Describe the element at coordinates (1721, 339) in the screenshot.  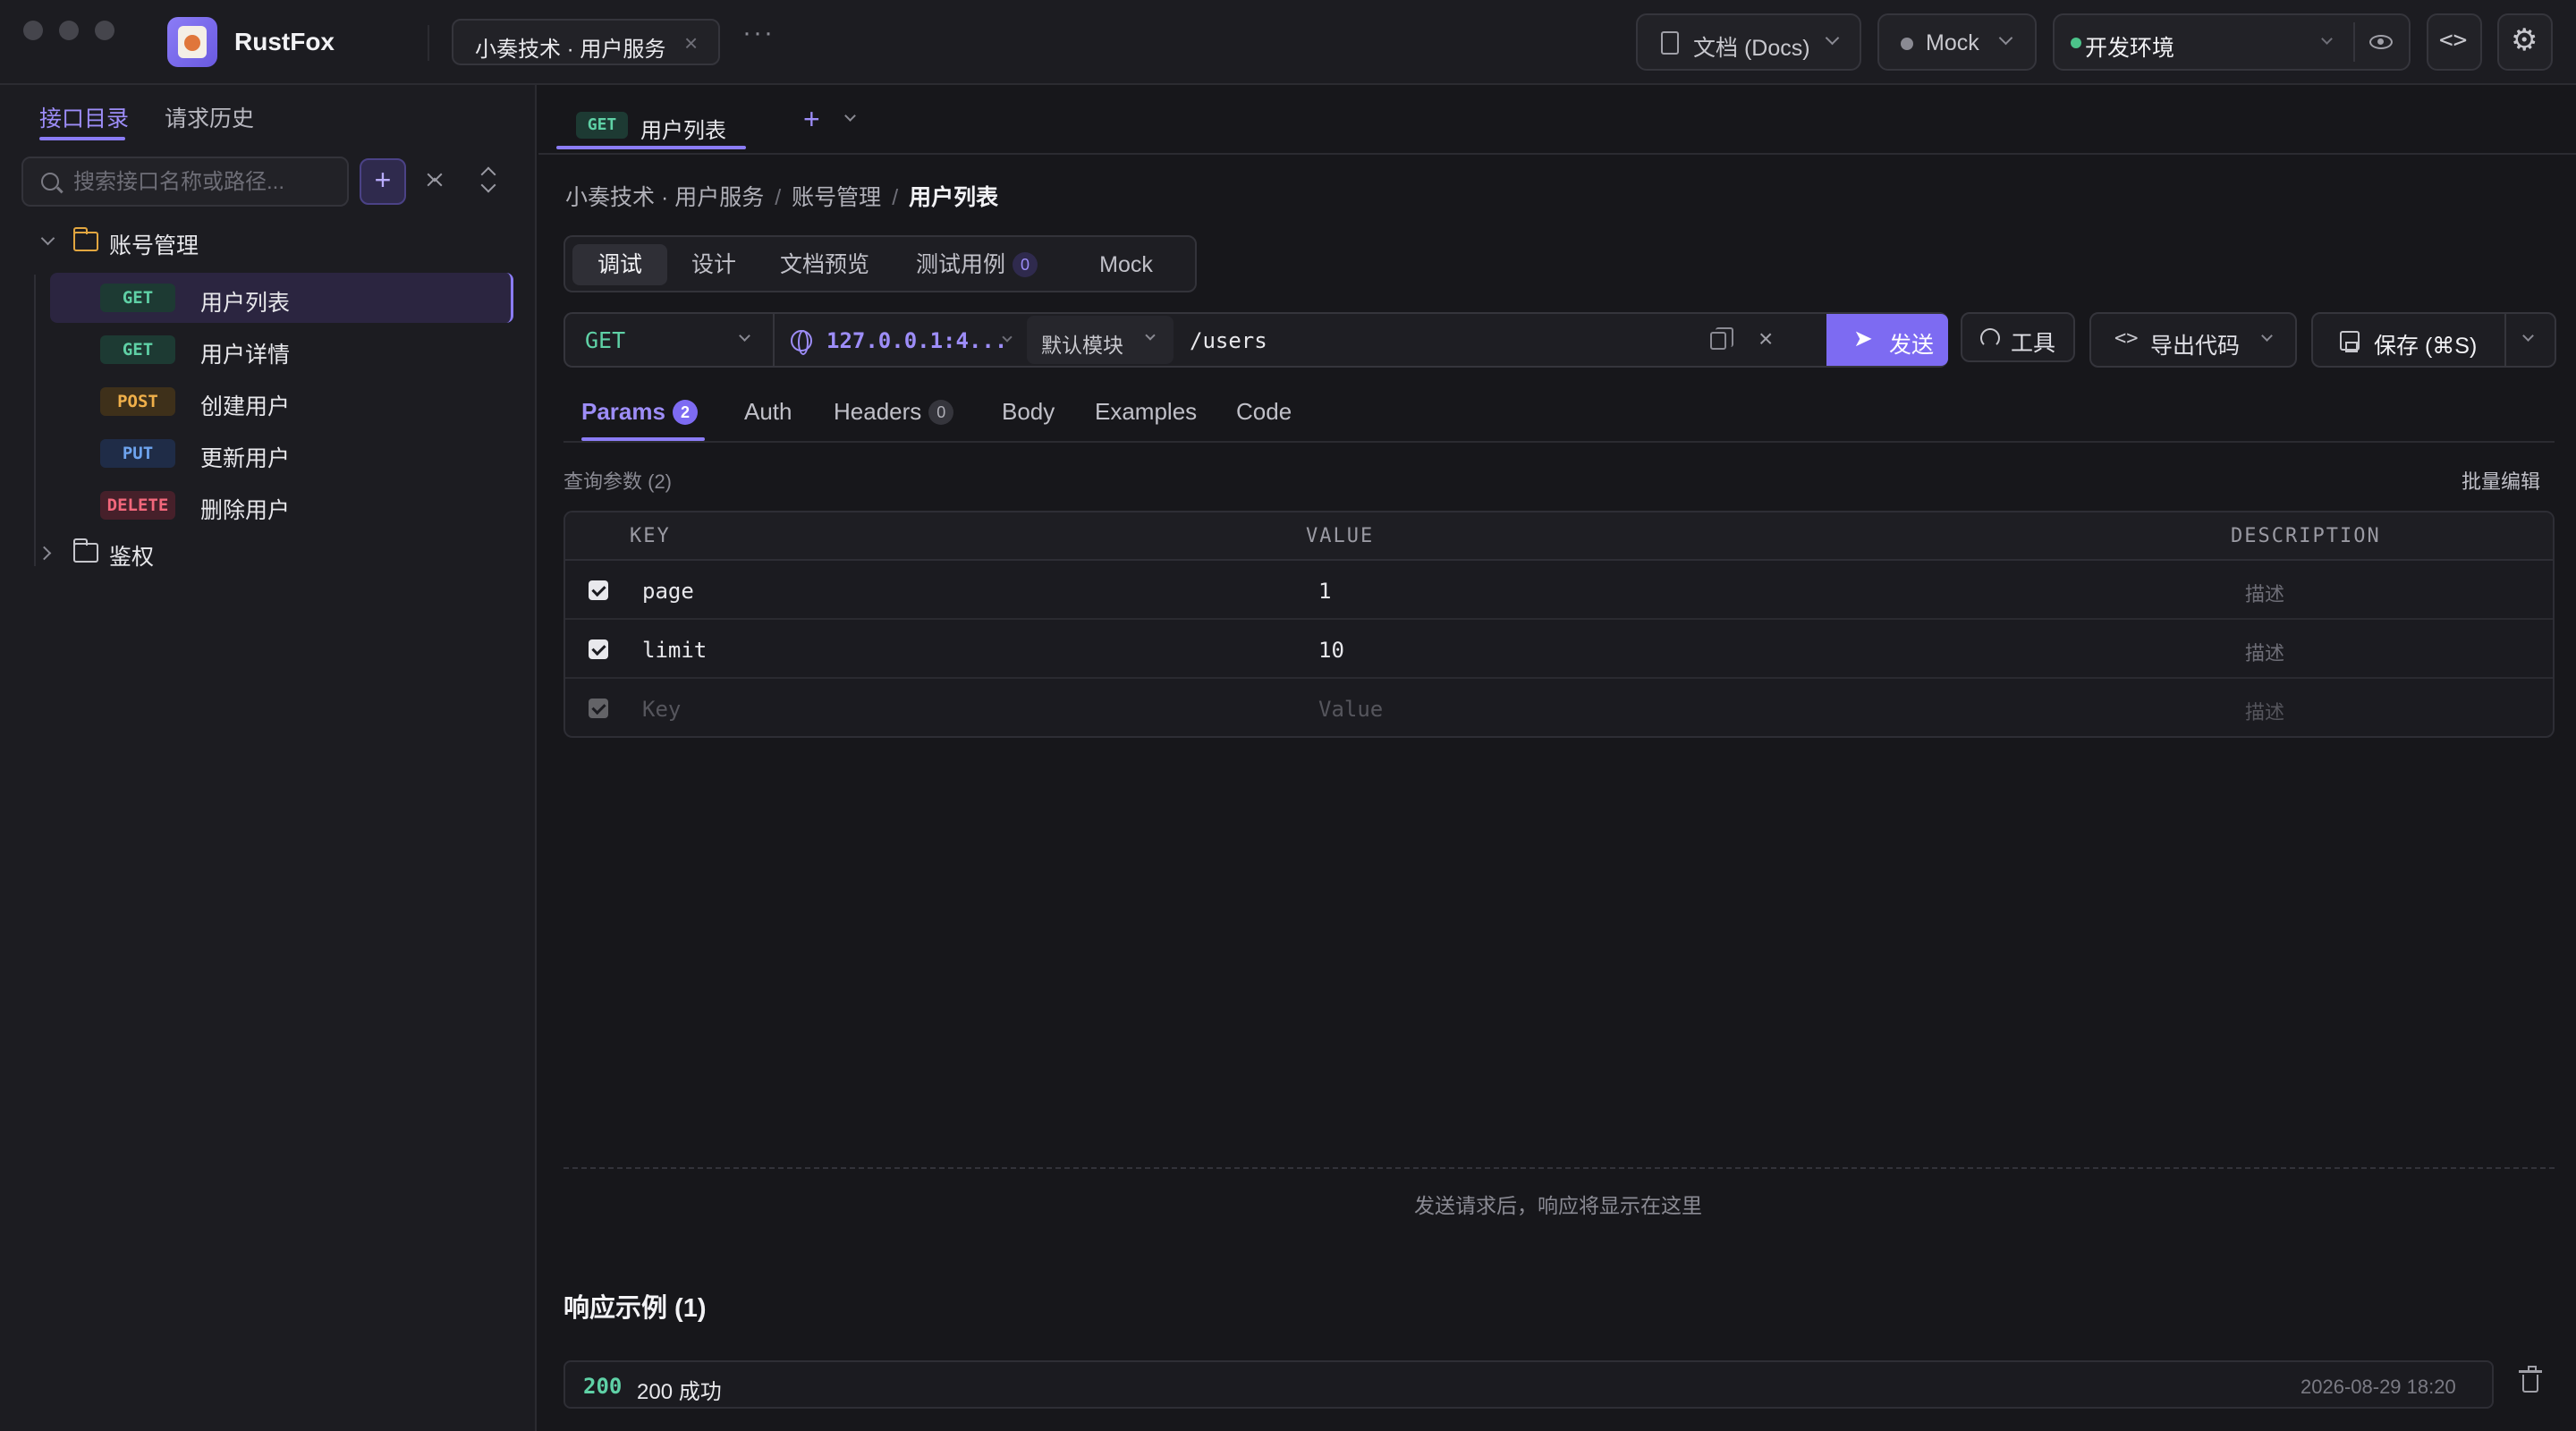
I see `copy-icon` at that location.